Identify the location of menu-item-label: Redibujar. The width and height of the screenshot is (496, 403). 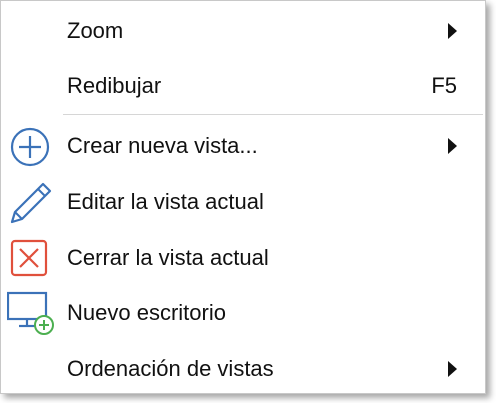
(114, 85).